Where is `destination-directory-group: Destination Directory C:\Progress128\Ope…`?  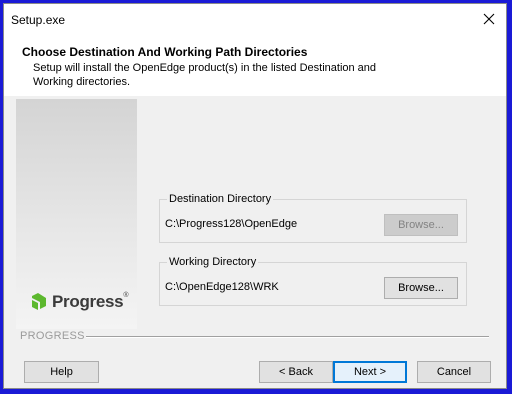 destination-directory-group: Destination Directory C:\Progress128\Ope… is located at coordinates (313, 218).